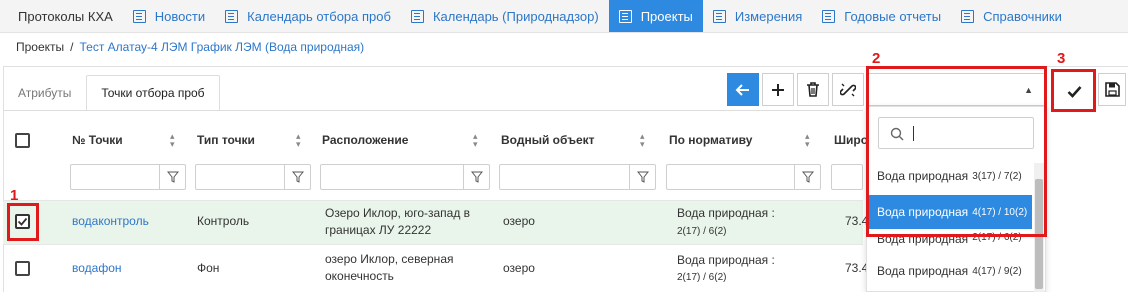 The width and height of the screenshot is (1128, 292). I want to click on delete-button, so click(813, 89).